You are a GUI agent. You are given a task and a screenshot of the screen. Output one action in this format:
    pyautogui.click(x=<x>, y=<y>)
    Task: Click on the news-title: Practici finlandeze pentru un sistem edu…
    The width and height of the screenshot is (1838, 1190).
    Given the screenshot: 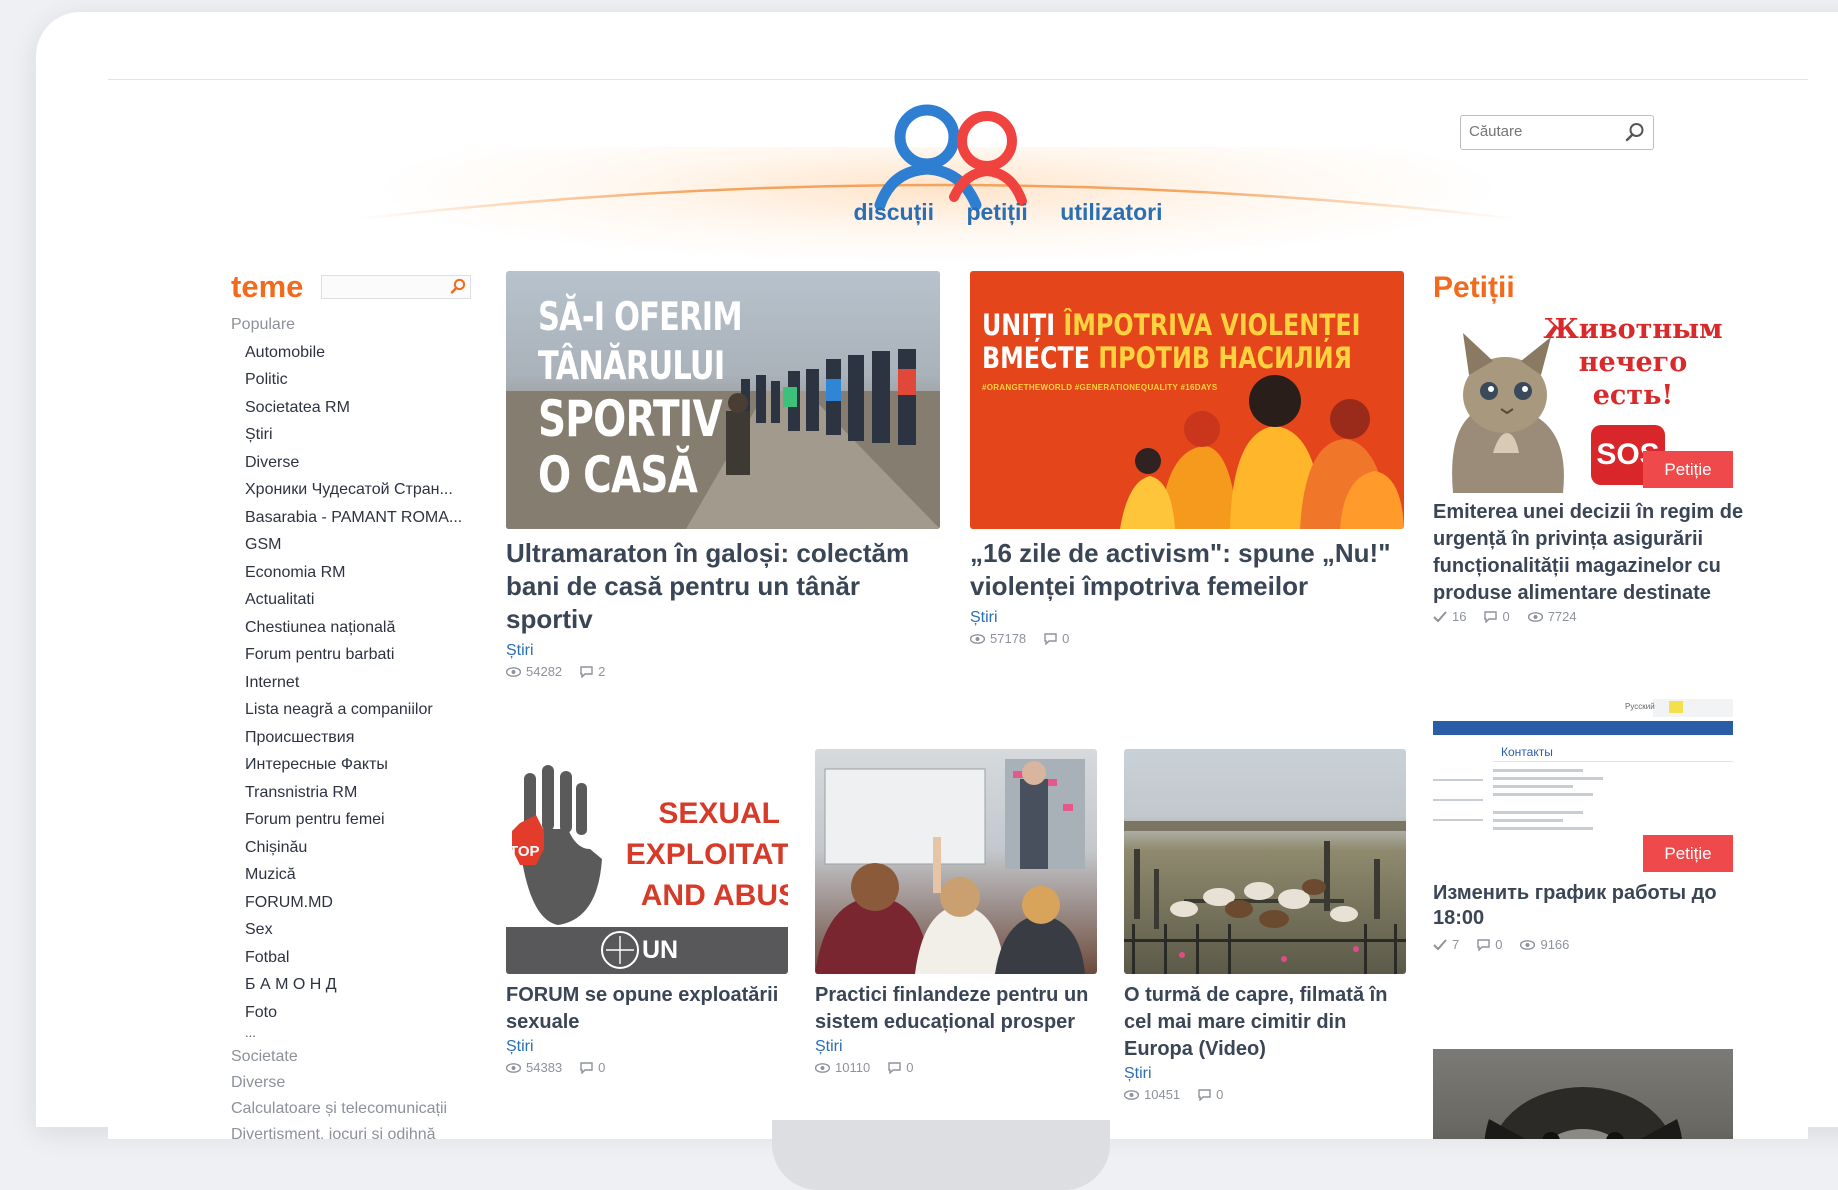 What is the action you would take?
    pyautogui.click(x=956, y=1009)
    